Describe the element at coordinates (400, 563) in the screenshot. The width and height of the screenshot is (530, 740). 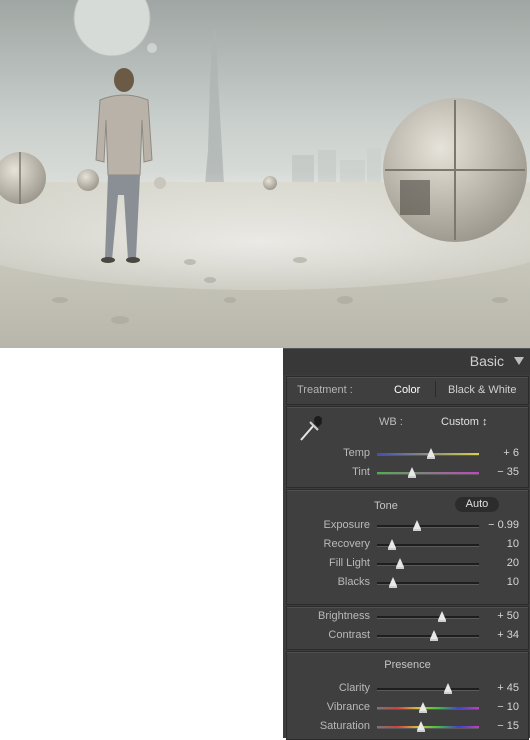
I see `filllight-slider-thumb` at that location.